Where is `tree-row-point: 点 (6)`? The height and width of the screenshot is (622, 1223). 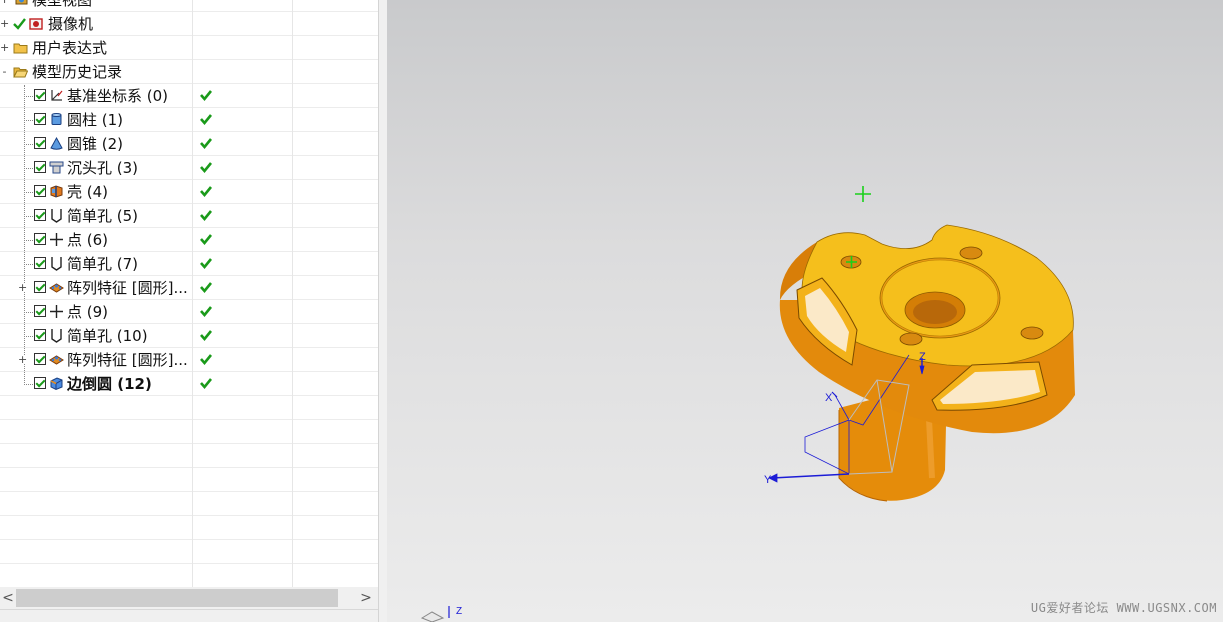
tree-row-point: 点 (6) is located at coordinates (189, 240).